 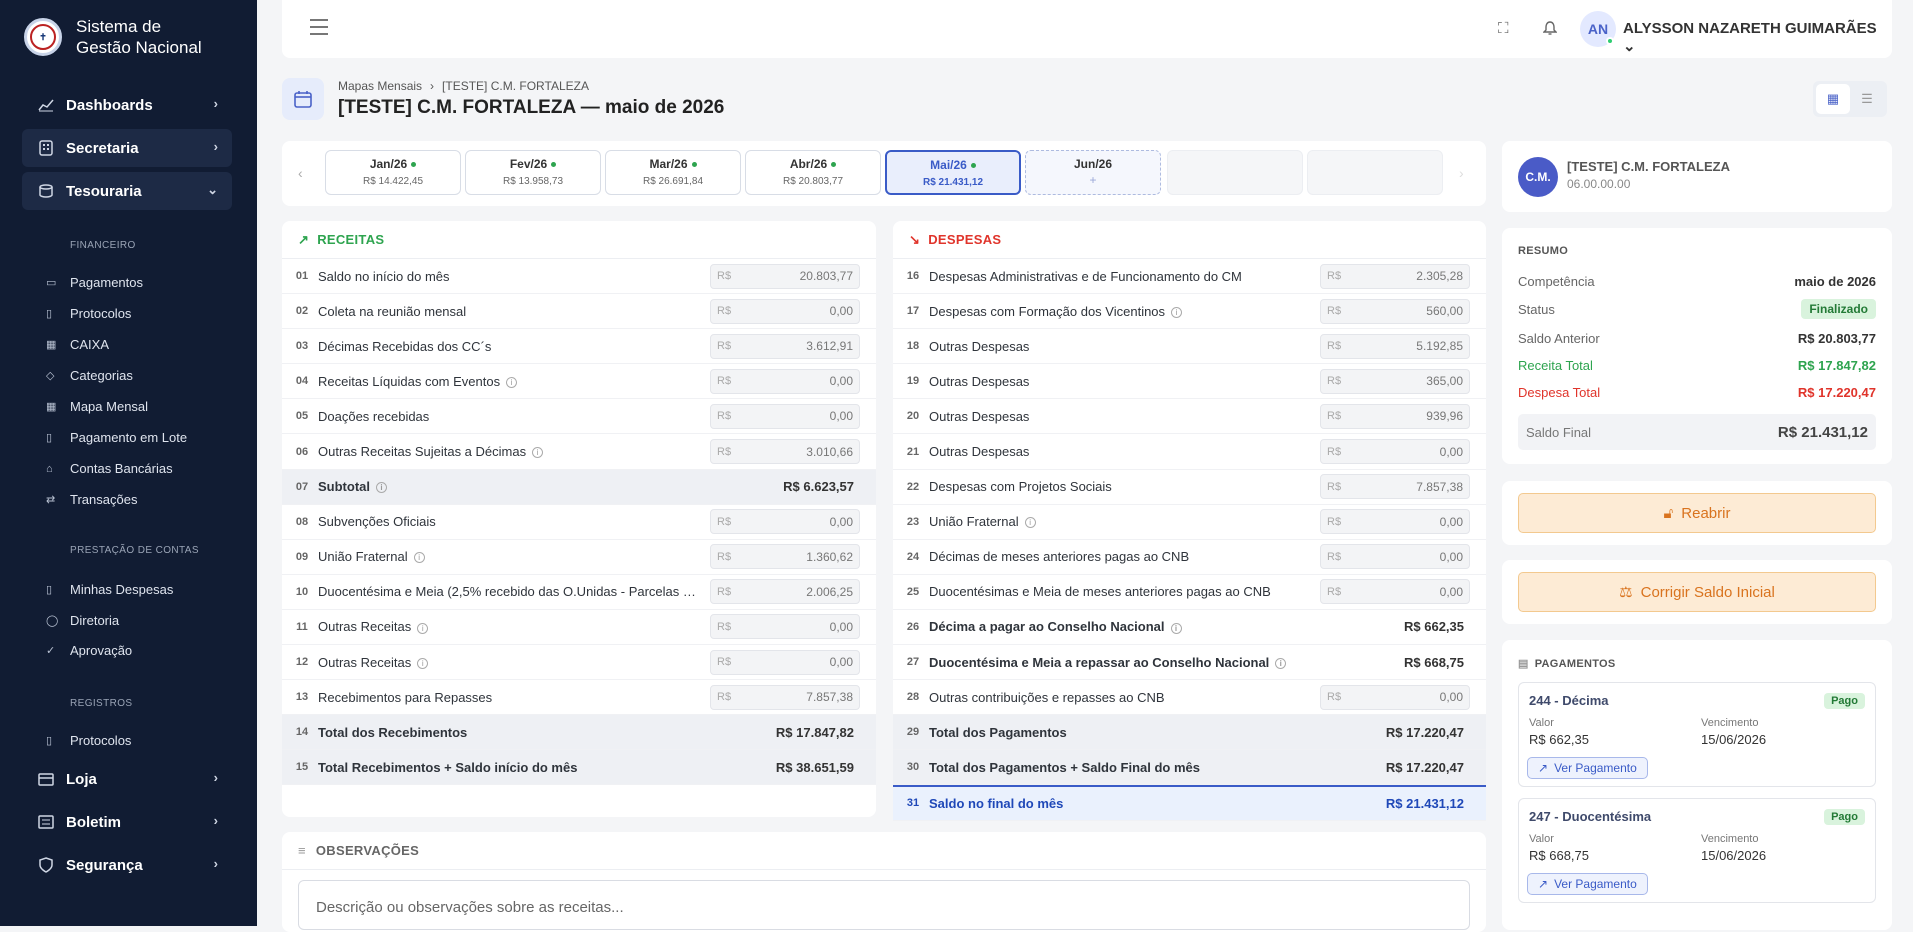 What do you see at coordinates (1451, 521) in the screenshot?
I see `amount-value: 0,00` at bounding box center [1451, 521].